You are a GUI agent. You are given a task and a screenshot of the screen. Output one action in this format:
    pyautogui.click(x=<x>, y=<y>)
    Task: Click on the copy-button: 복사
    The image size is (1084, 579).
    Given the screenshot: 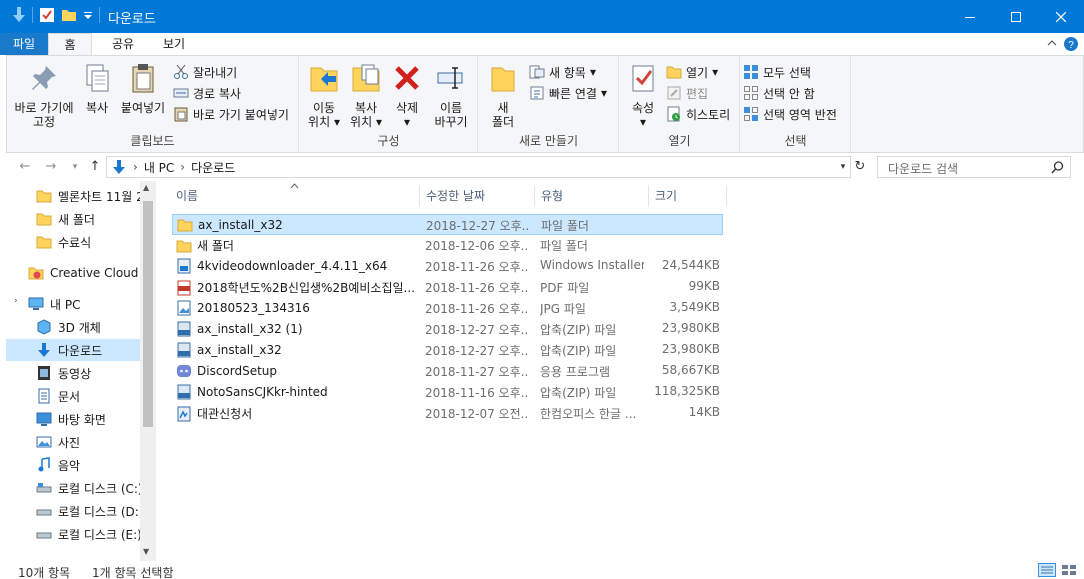 What is the action you would take?
    pyautogui.click(x=97, y=88)
    